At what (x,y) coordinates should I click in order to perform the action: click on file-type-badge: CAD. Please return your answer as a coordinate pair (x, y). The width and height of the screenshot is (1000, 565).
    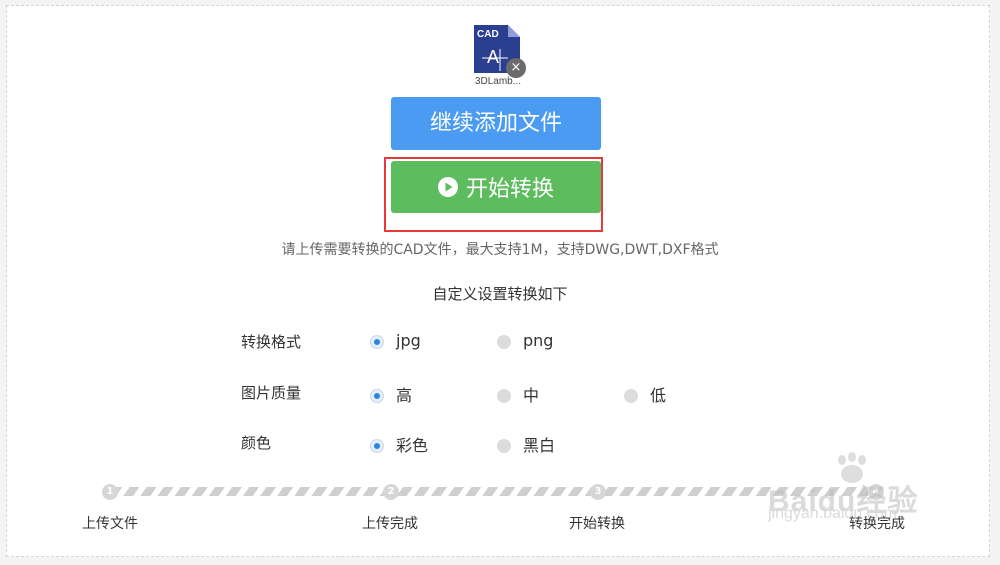
    Looking at the image, I should click on (488, 34).